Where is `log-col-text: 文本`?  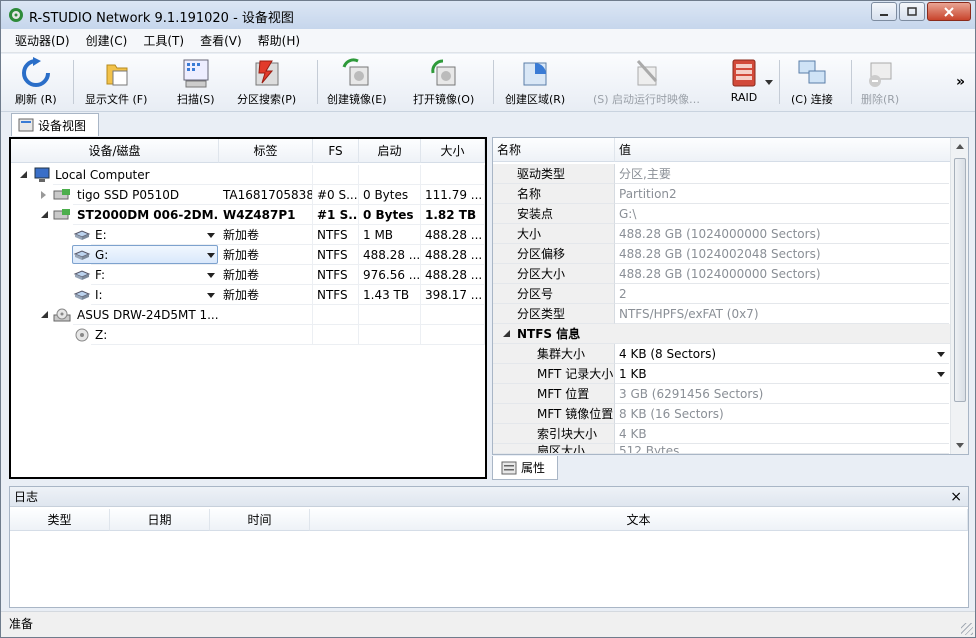 log-col-text: 文本 is located at coordinates (639, 520).